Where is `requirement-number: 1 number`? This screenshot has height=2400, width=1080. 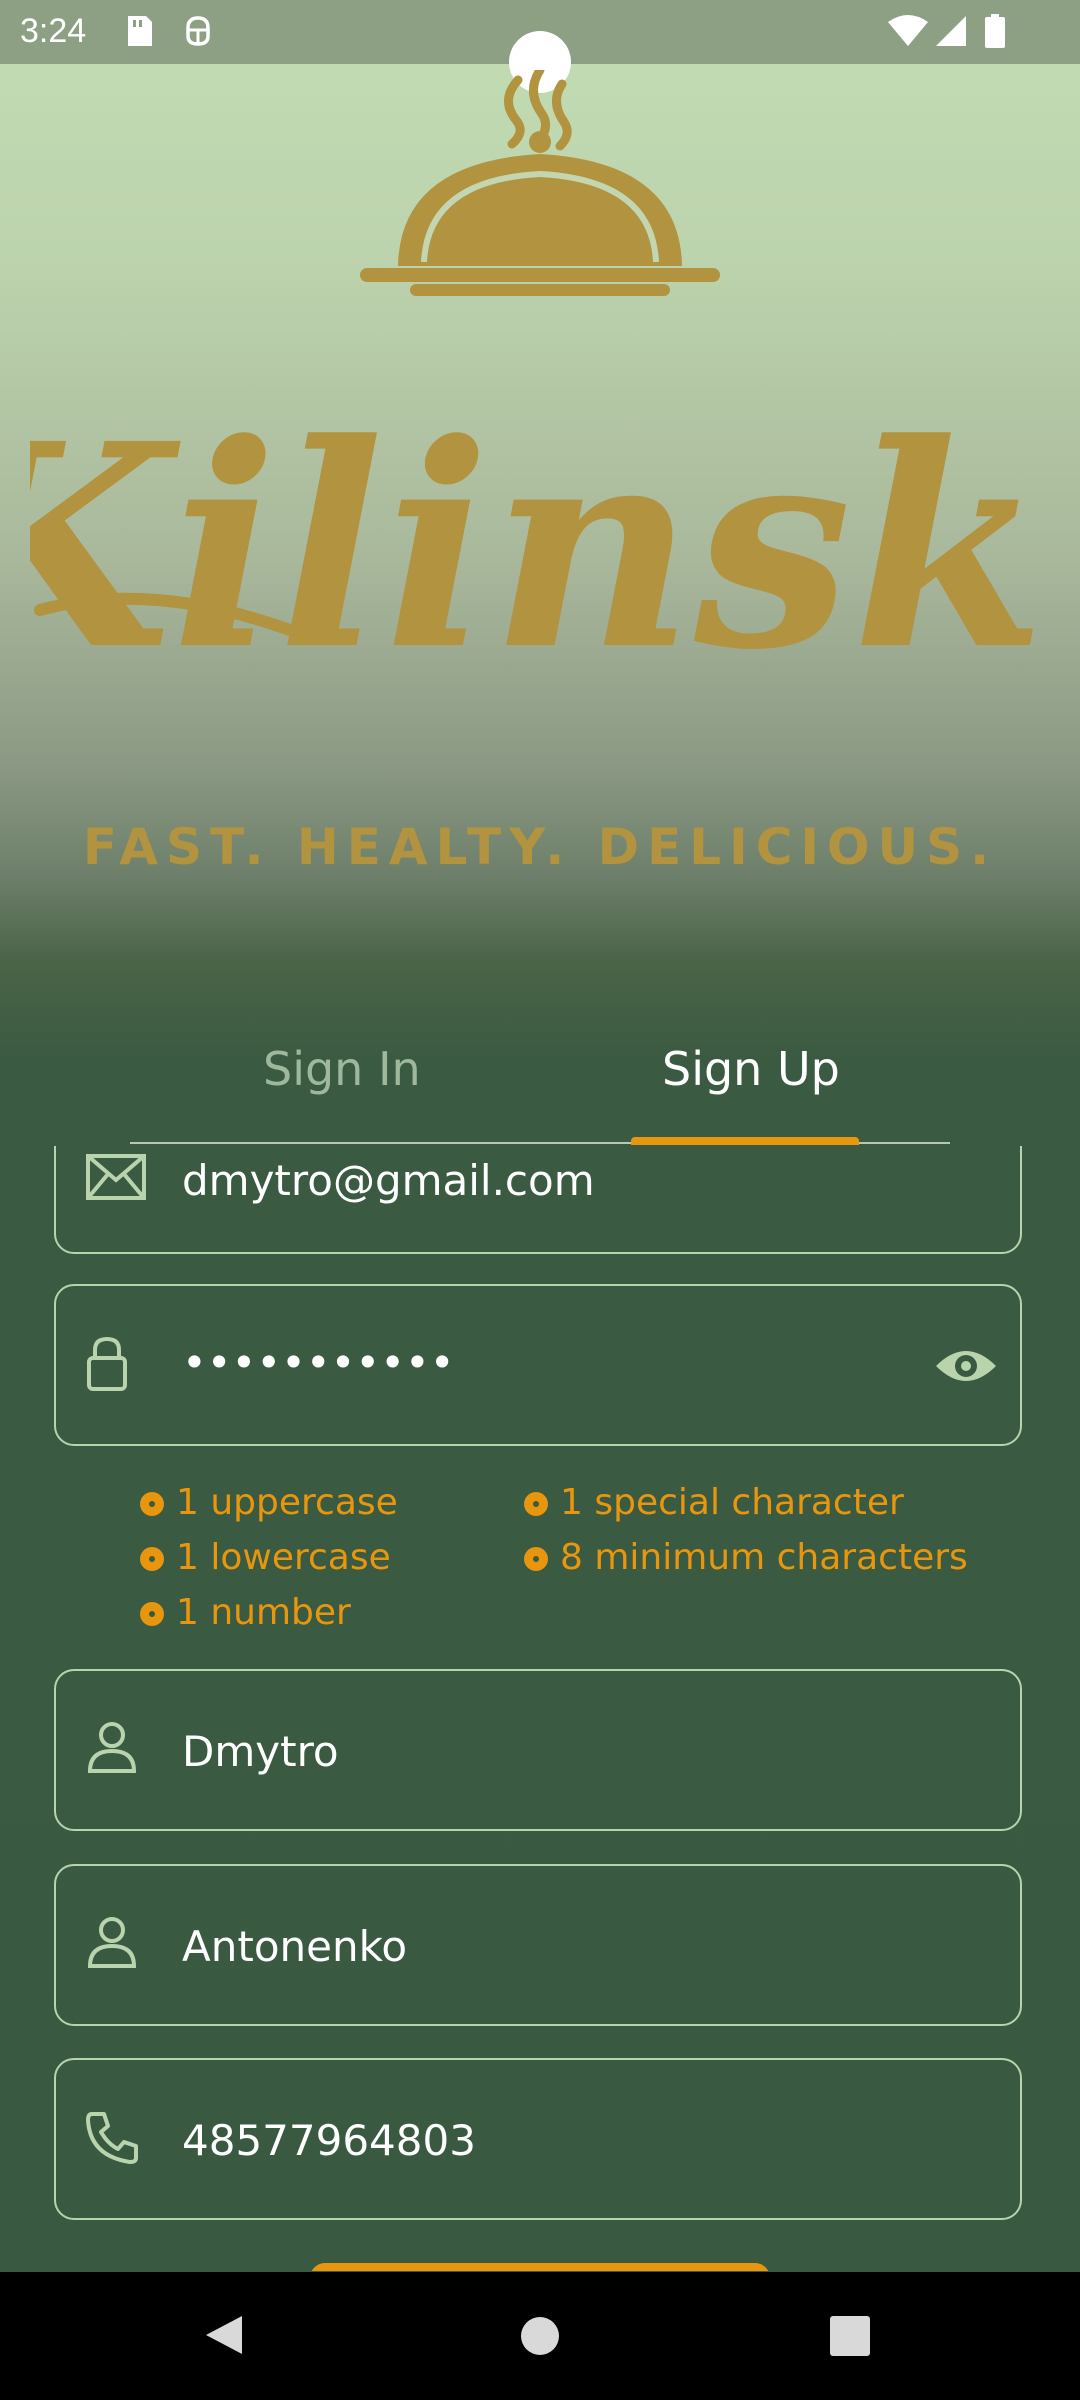 requirement-number: 1 number is located at coordinates (245, 1612).